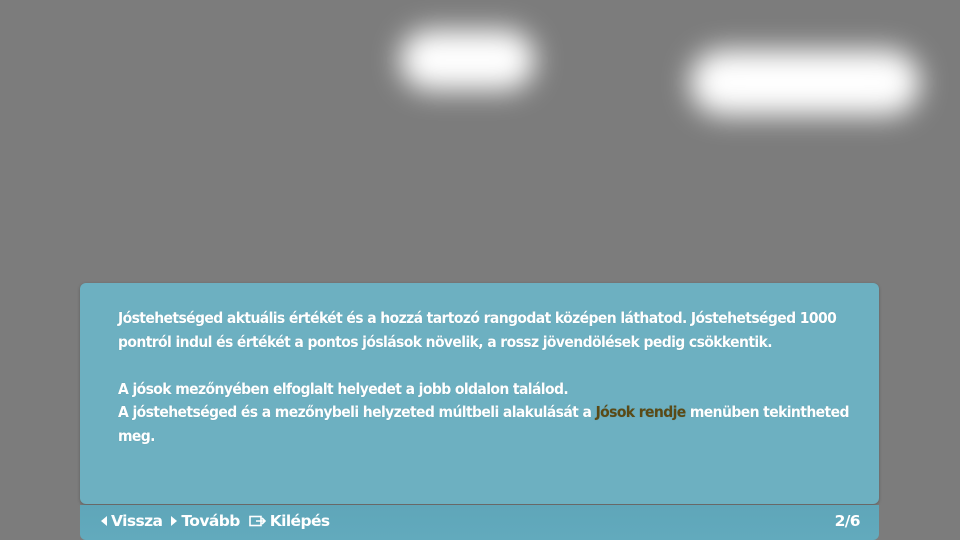 This screenshot has height=540, width=960. Describe the element at coordinates (257, 521) in the screenshot. I see `exit-icon` at that location.